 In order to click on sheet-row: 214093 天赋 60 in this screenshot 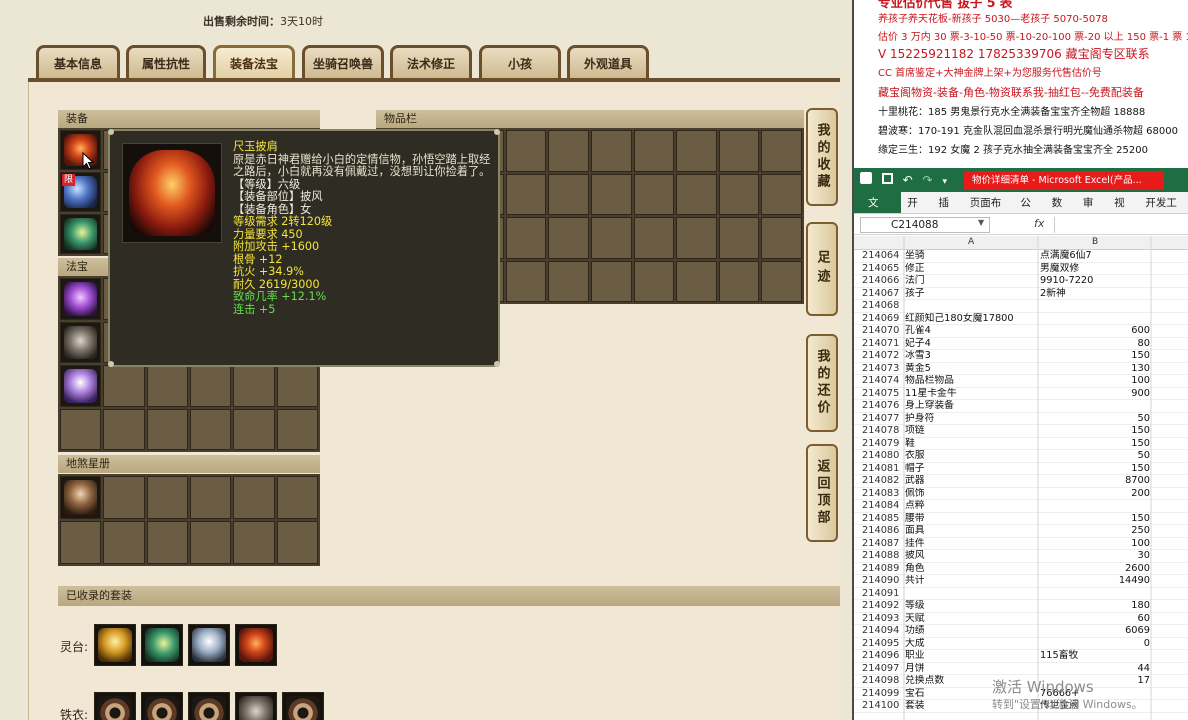, I will do `click(1021, 619)`.